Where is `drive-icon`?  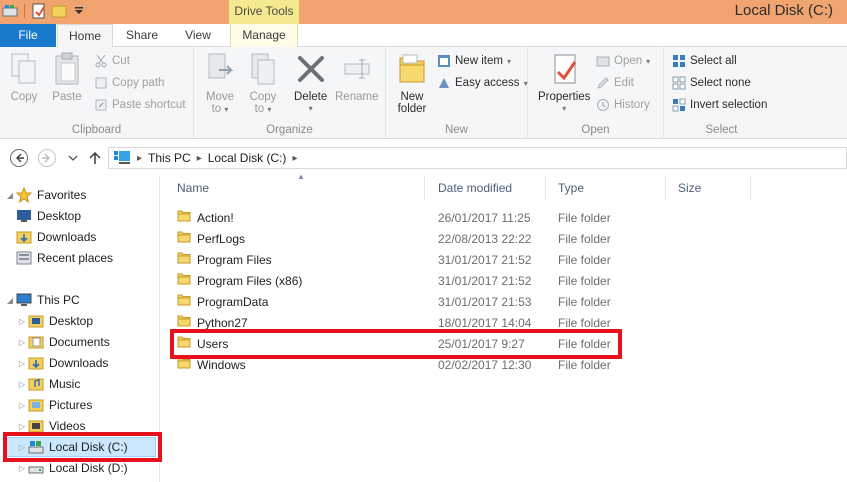
drive-icon is located at coordinates (10, 11).